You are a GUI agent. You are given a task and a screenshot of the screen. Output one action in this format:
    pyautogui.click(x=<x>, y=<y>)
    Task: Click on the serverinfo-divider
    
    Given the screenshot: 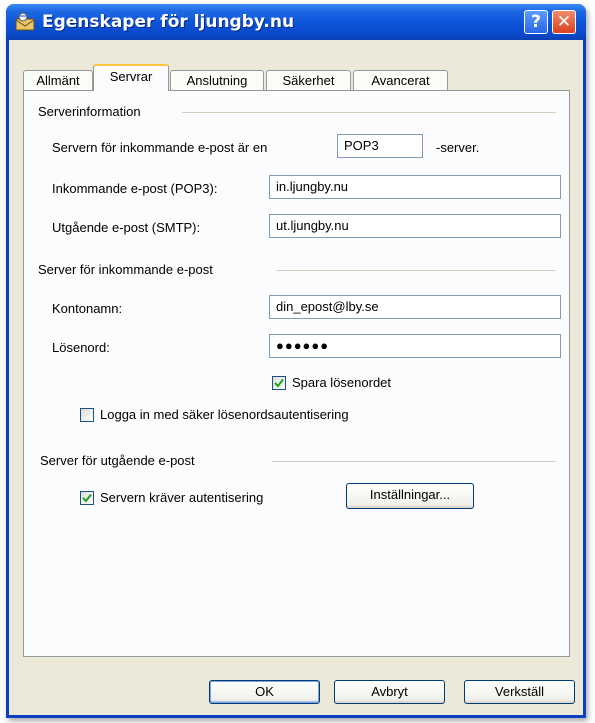 What is the action you would take?
    pyautogui.click(x=369, y=112)
    